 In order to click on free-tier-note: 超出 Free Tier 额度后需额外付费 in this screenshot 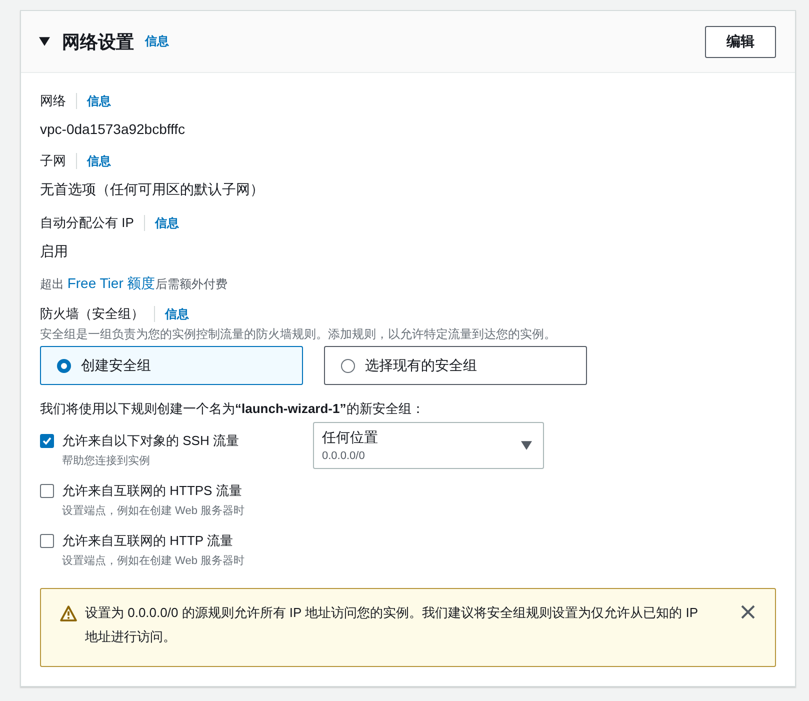, I will do `click(134, 284)`.